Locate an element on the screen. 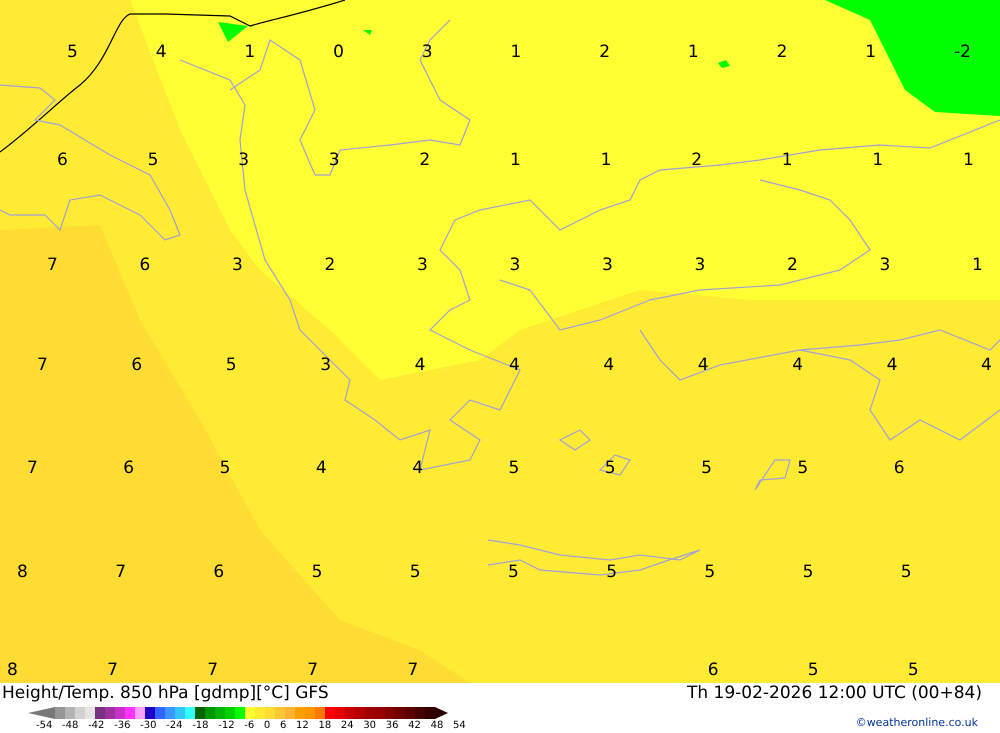 The image size is (1000, 733). forecast-datetime: Th 19-02-2026 12:00 UTC (00+84) is located at coordinates (834, 693).